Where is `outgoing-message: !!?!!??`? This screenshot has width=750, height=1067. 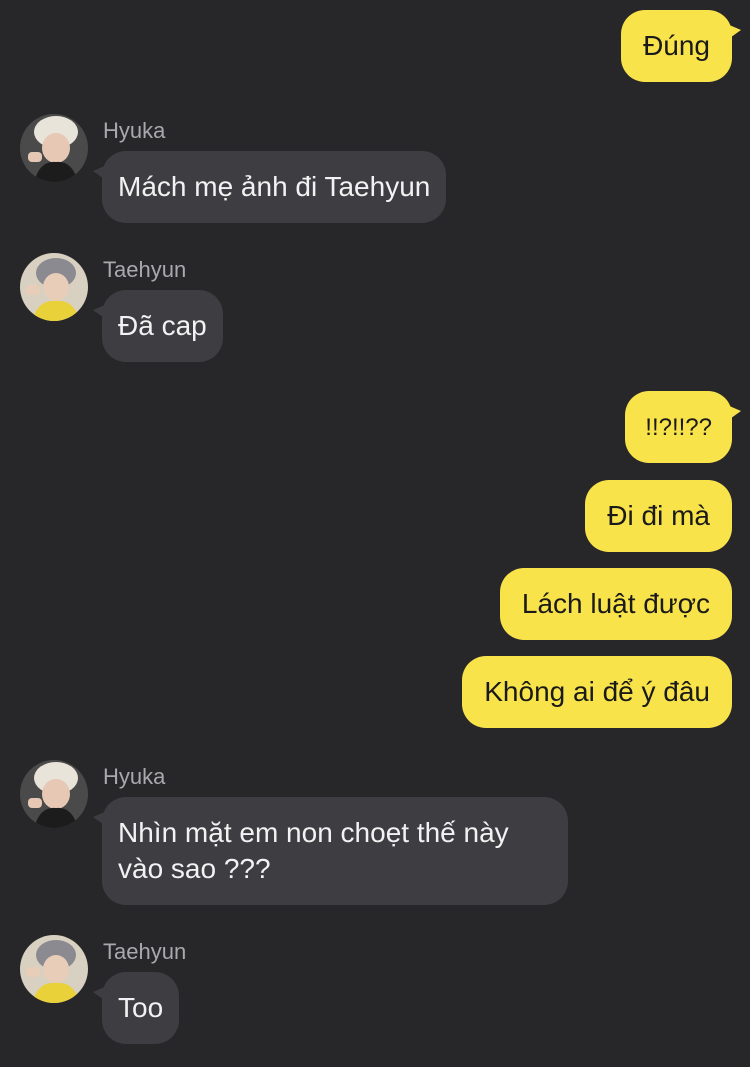 outgoing-message: !!?!!?? is located at coordinates (683, 427).